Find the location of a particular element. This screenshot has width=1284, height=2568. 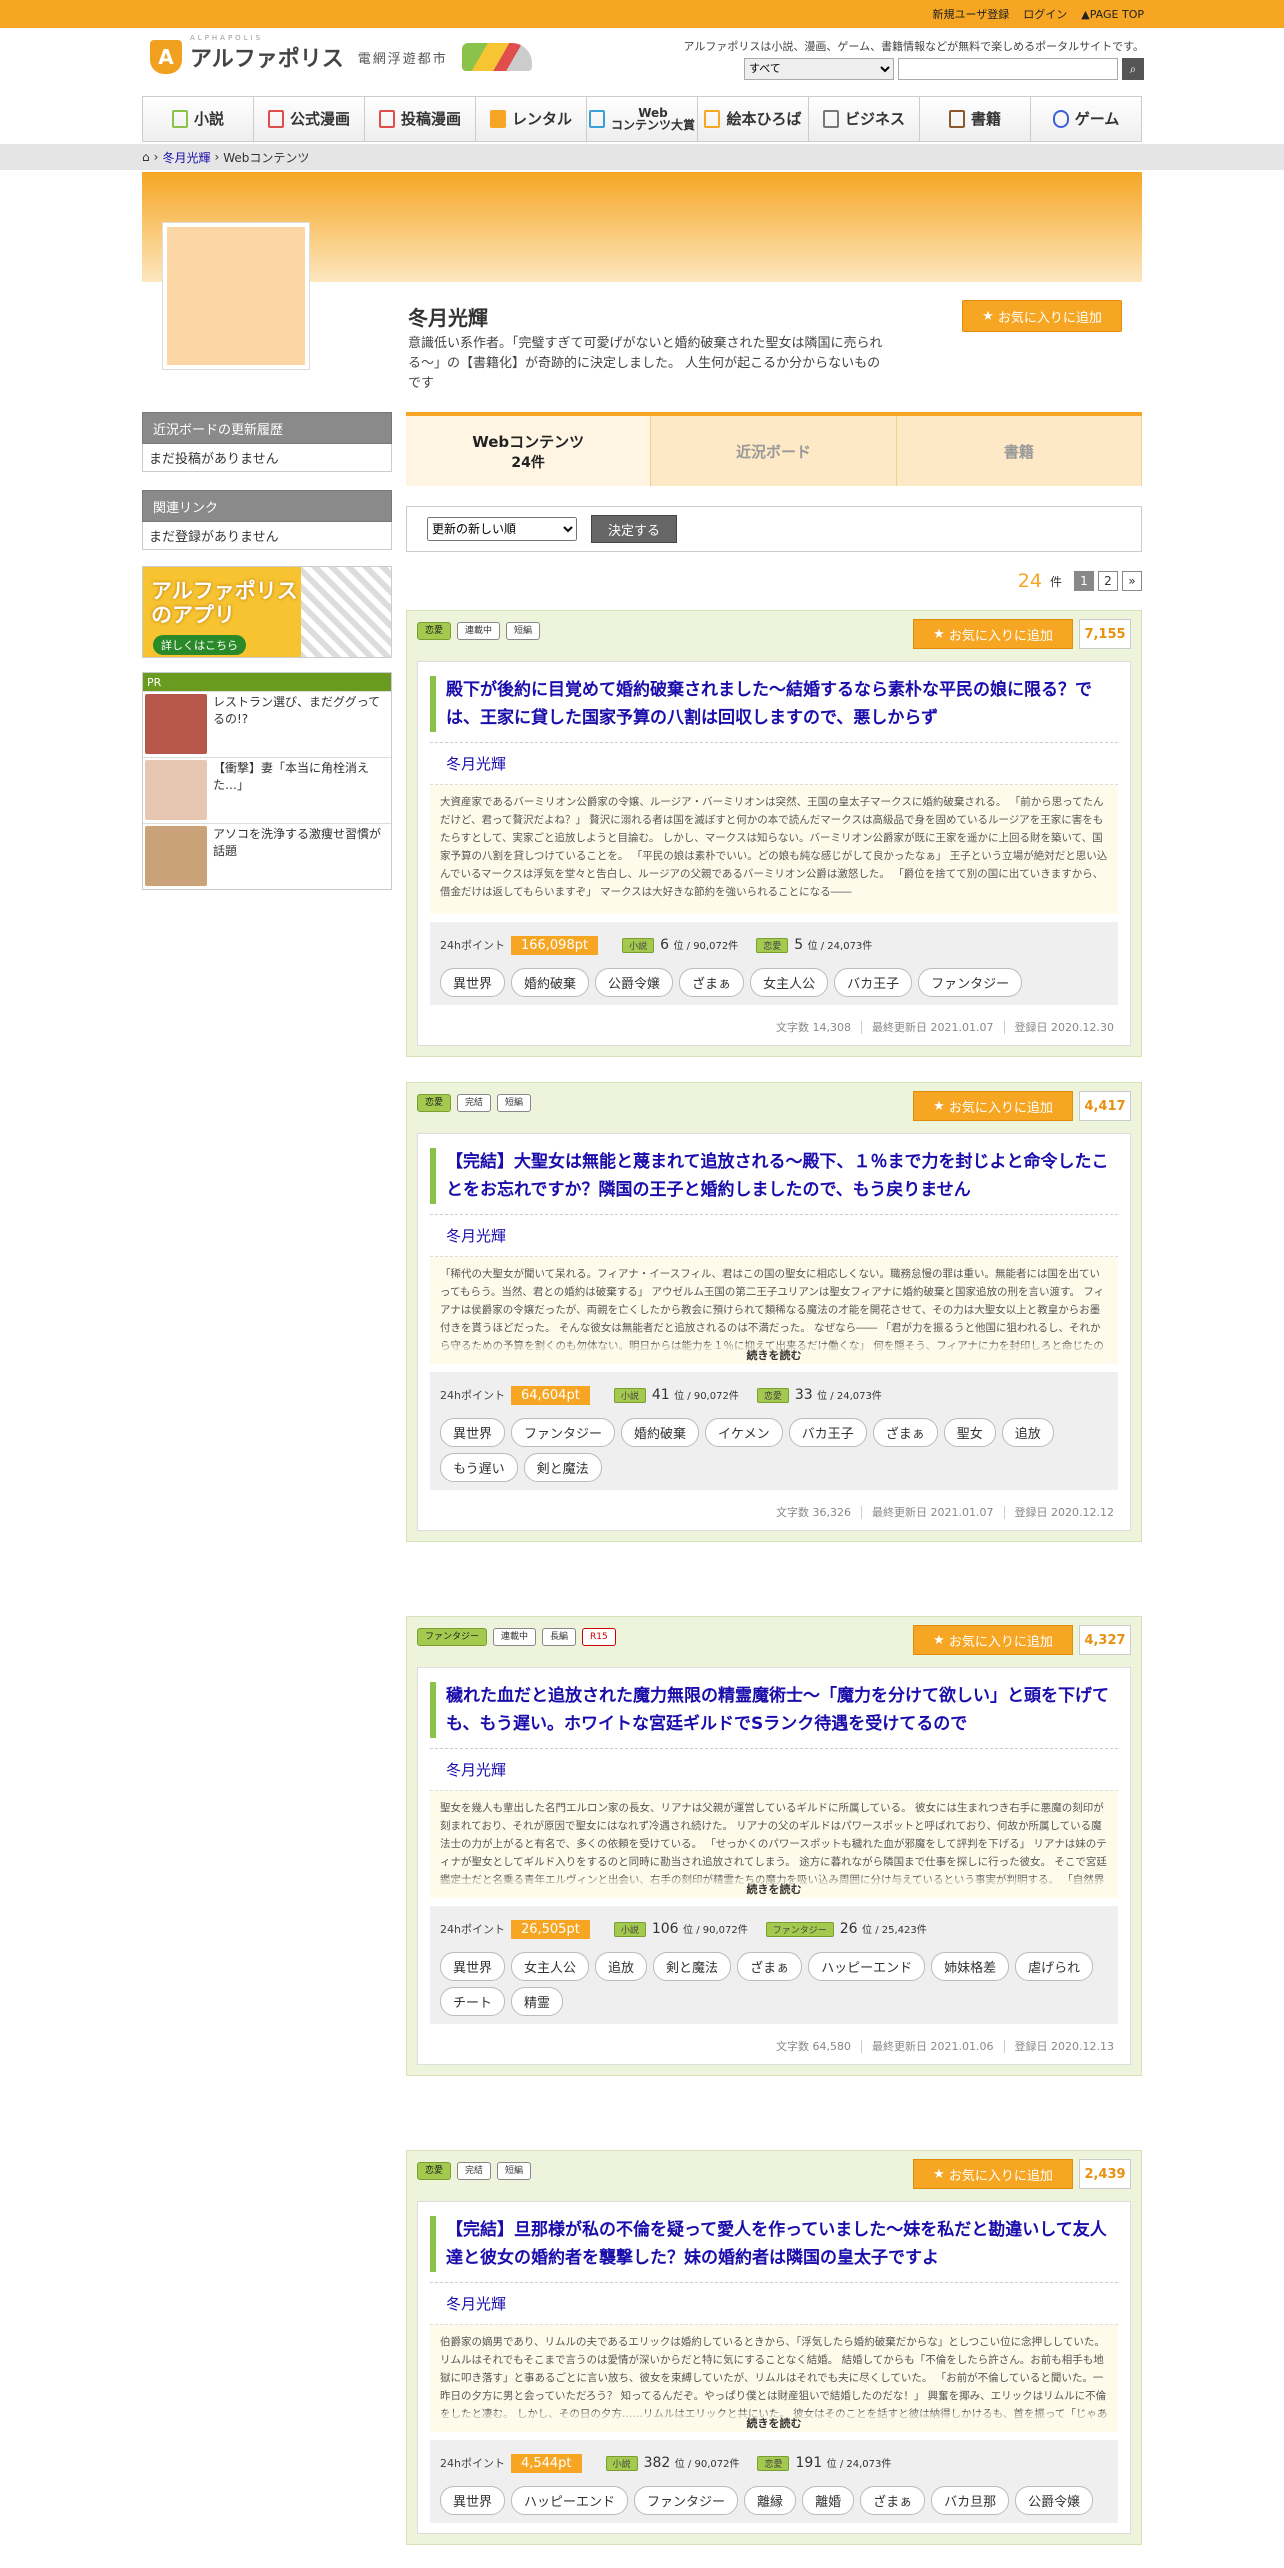

nav-user-manga: 投稿漫画 is located at coordinates (420, 119).